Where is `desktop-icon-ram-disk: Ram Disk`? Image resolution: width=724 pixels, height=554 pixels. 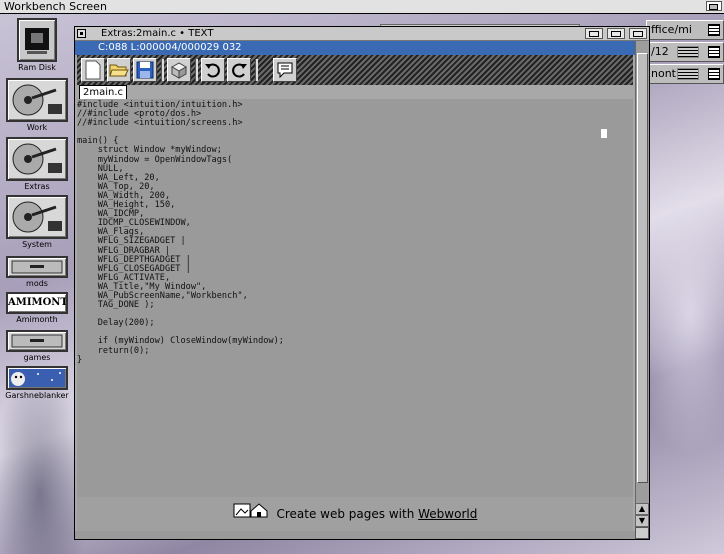
desktop-icon-ram-disk: Ram Disk is located at coordinates (37, 45).